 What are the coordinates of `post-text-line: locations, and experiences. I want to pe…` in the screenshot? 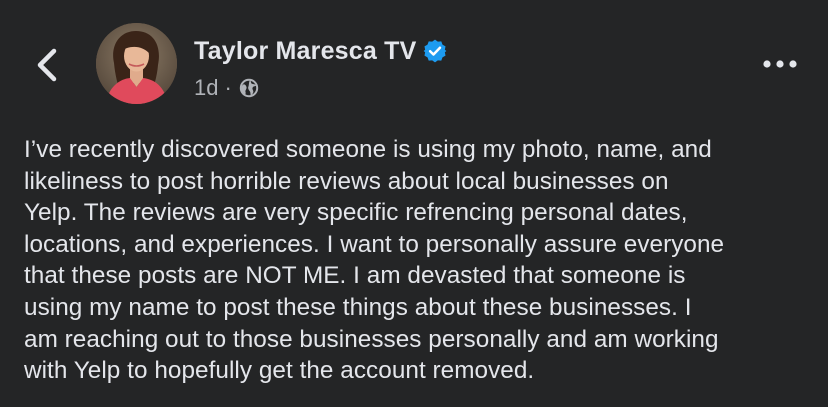 It's located at (374, 244).